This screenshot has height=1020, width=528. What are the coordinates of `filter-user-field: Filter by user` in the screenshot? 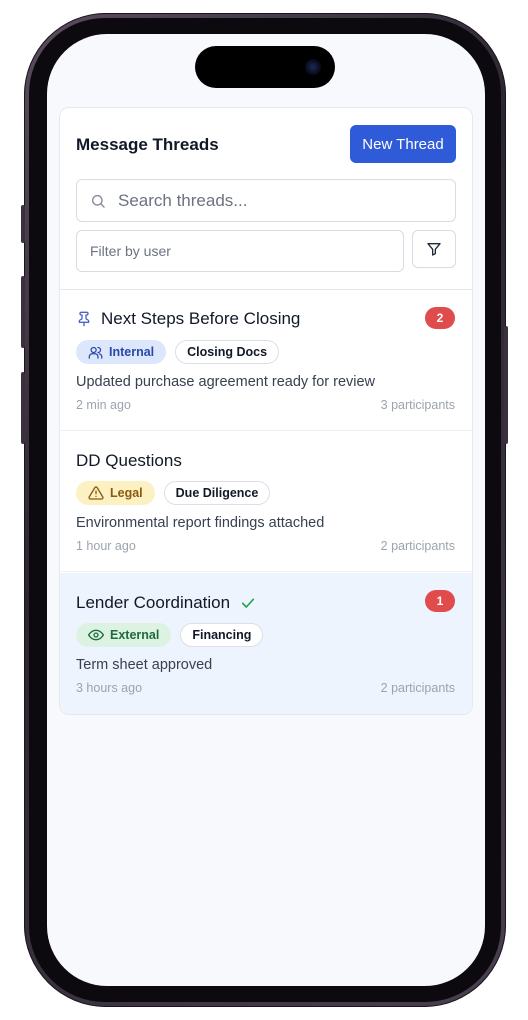 It's located at (240, 251).